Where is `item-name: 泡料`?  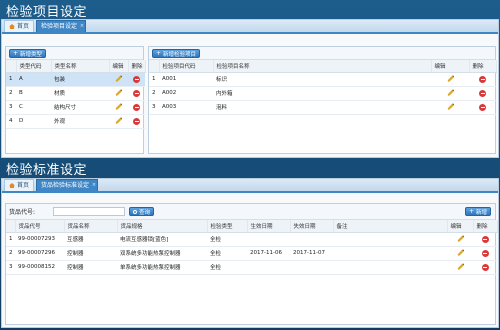 item-name: 泡料 is located at coordinates (322, 107).